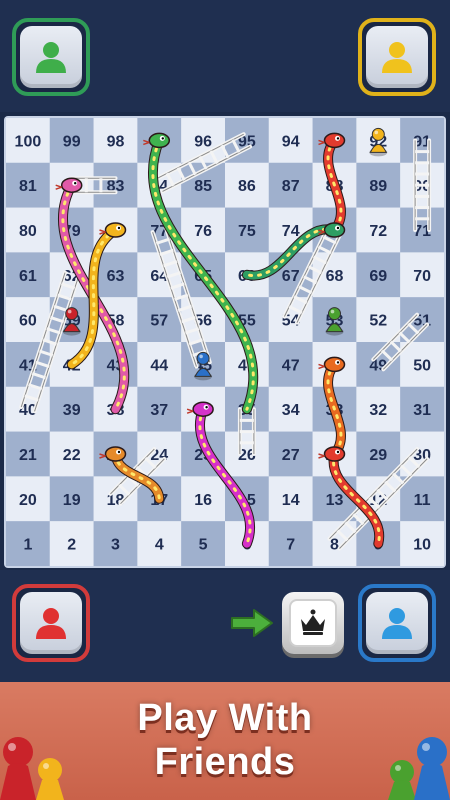  I want to click on cell-number: 29, so click(378, 455).